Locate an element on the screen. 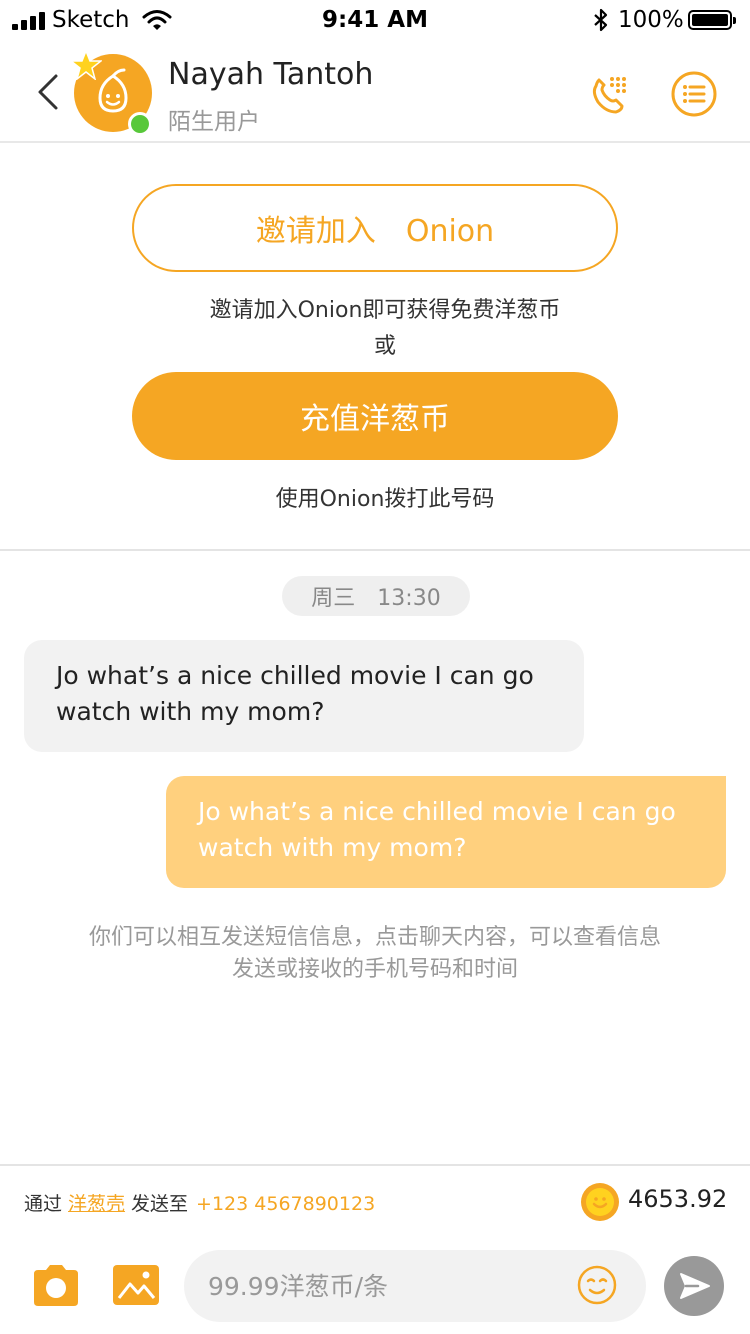 The height and width of the screenshot is (1334, 750). chat-header: Nayah Tantoh 陌生用户 is located at coordinates (375, 91).